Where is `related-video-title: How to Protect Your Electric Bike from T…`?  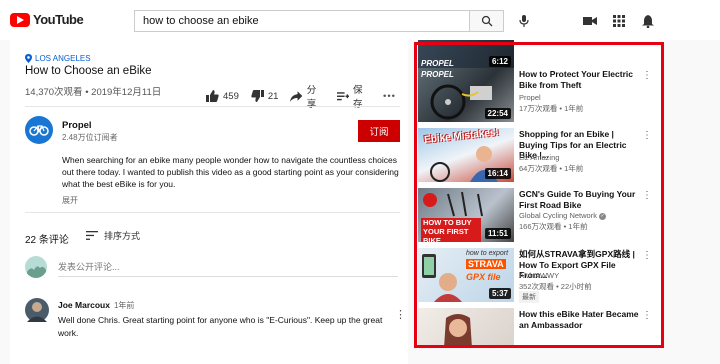 related-video-title: How to Protect Your Electric Bike from T… is located at coordinates (579, 79).